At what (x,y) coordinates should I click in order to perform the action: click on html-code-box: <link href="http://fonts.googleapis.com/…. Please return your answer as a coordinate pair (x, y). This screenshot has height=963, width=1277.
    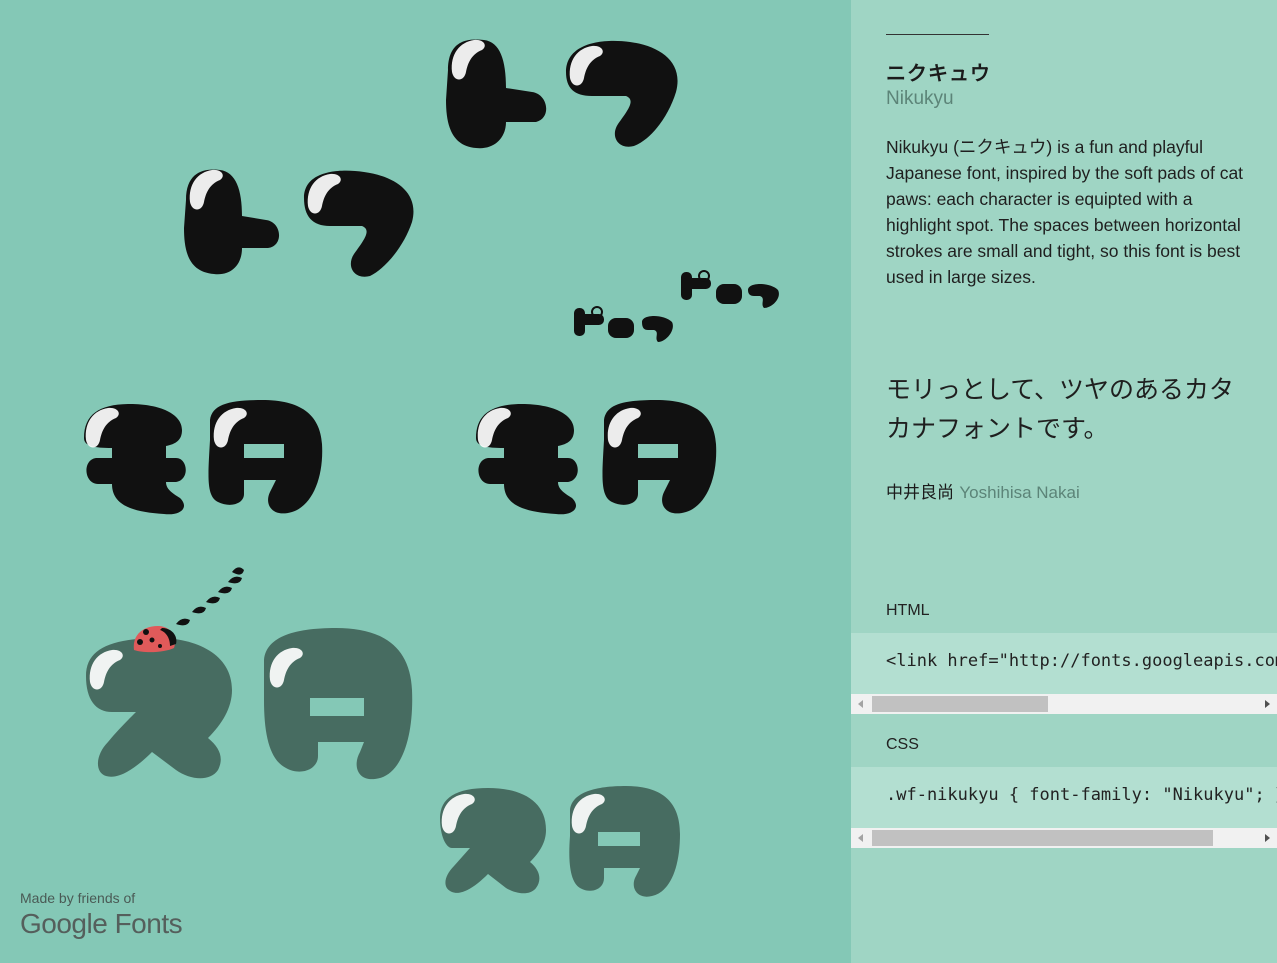
    Looking at the image, I should click on (1064, 663).